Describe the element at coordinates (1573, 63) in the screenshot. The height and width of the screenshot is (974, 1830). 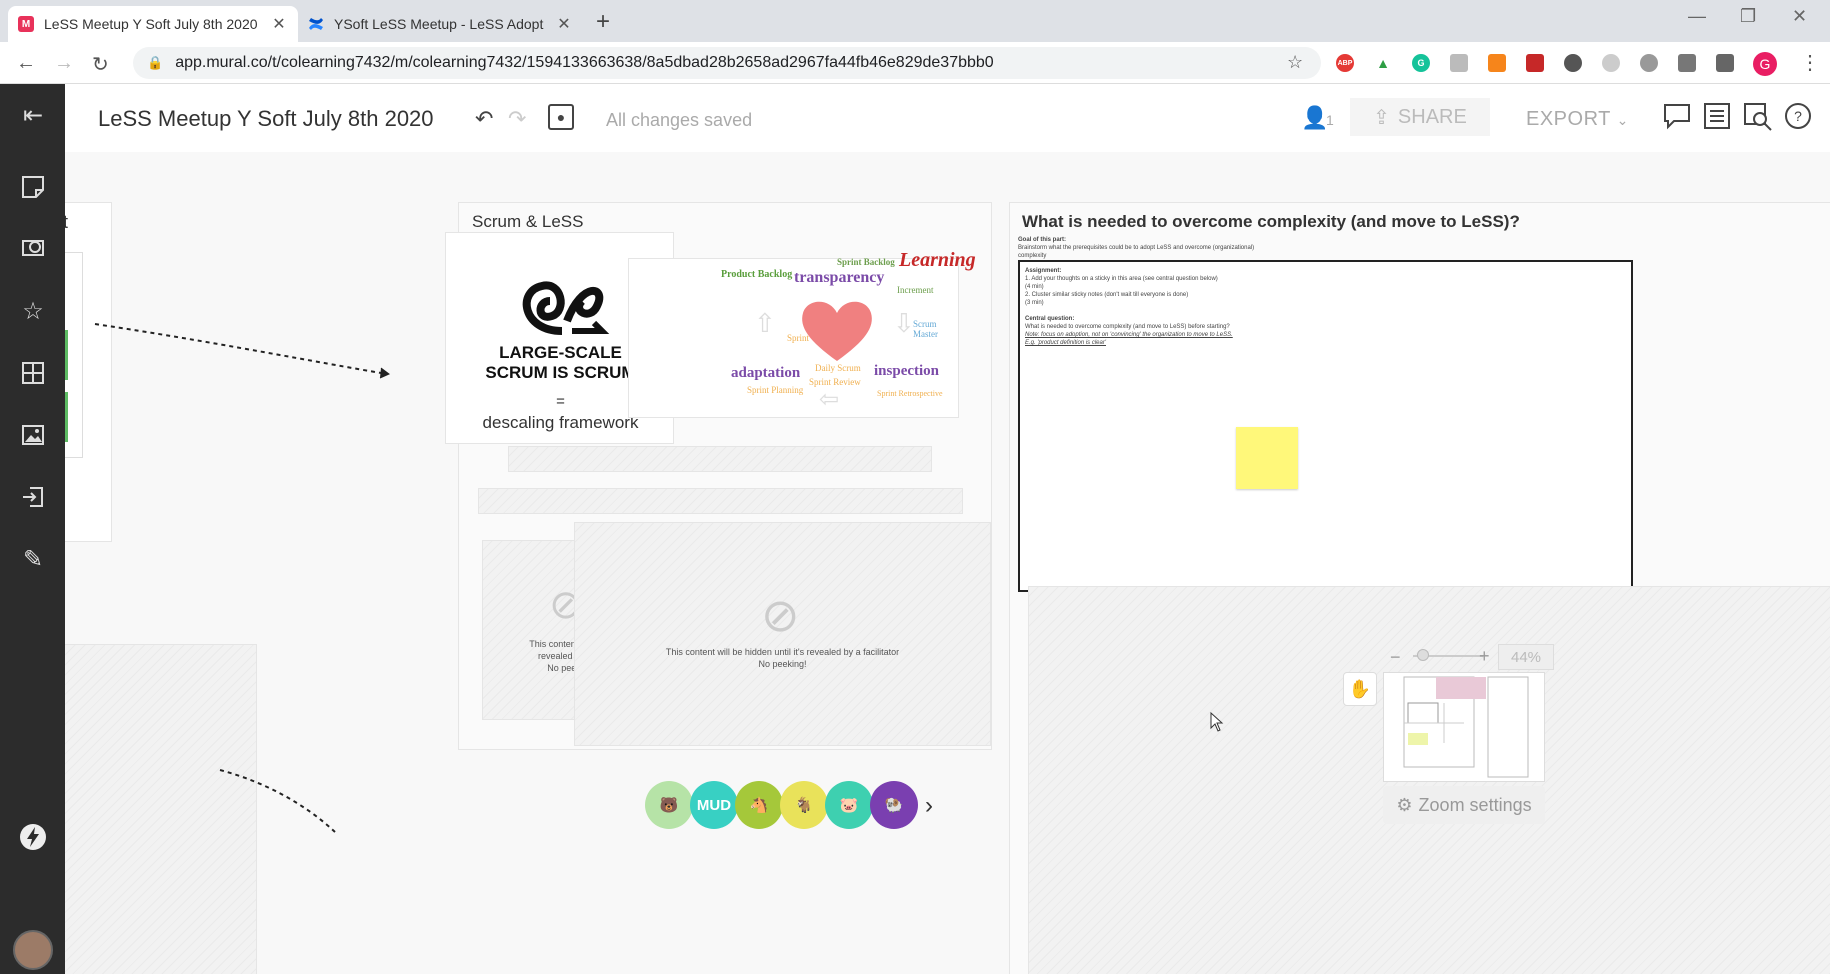
I see `circle-extension-icon` at that location.